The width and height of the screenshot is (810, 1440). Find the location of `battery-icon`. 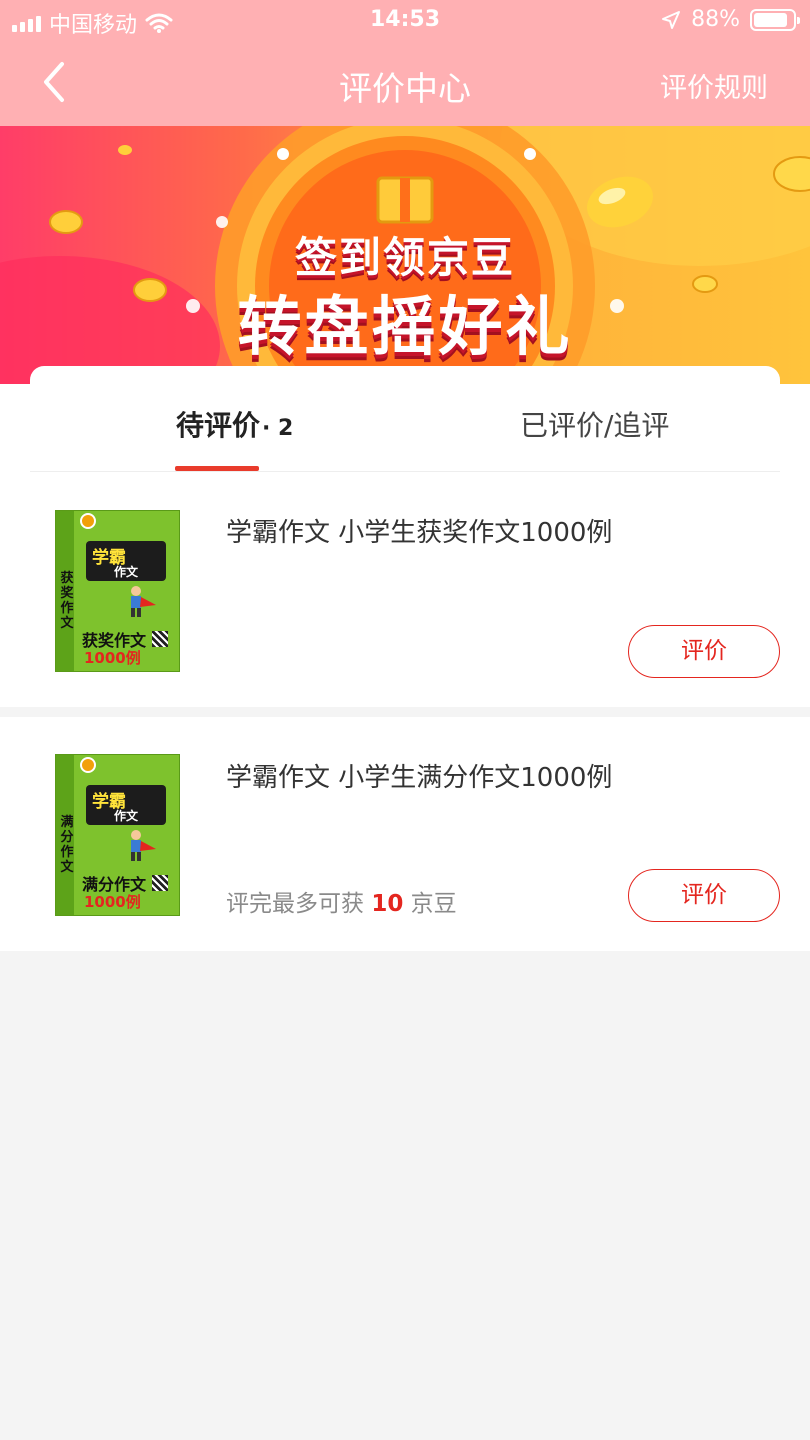

battery-icon is located at coordinates (775, 19).